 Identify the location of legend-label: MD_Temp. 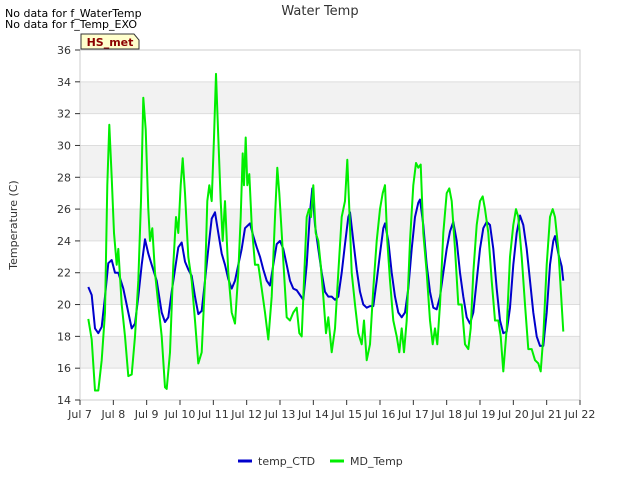
(376, 461).